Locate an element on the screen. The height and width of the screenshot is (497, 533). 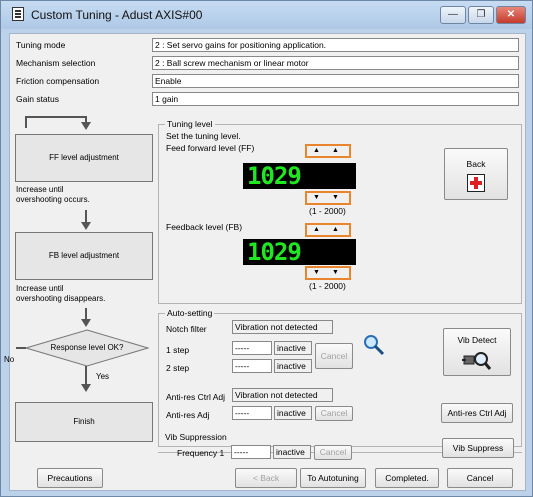
restore-button: ❐ is located at coordinates (481, 15).